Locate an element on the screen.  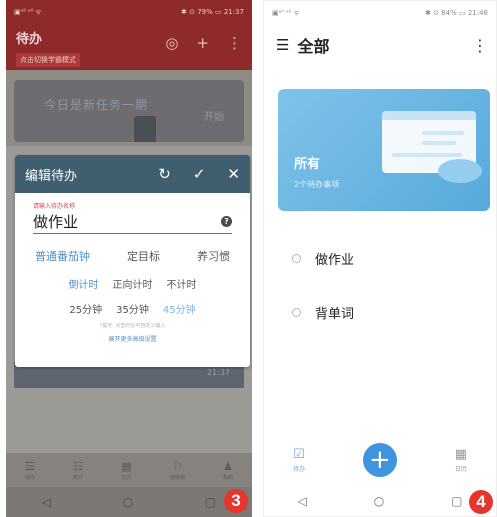
illustration-blob is located at coordinates (460, 171).